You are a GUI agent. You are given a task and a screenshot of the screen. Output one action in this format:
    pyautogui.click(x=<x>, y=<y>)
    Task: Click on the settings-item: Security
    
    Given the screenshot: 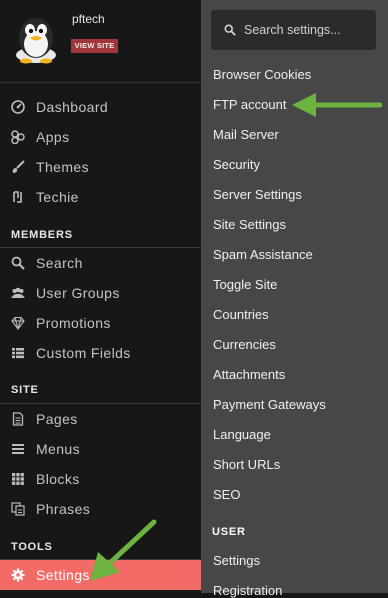 What is the action you would take?
    pyautogui.click(x=236, y=164)
    